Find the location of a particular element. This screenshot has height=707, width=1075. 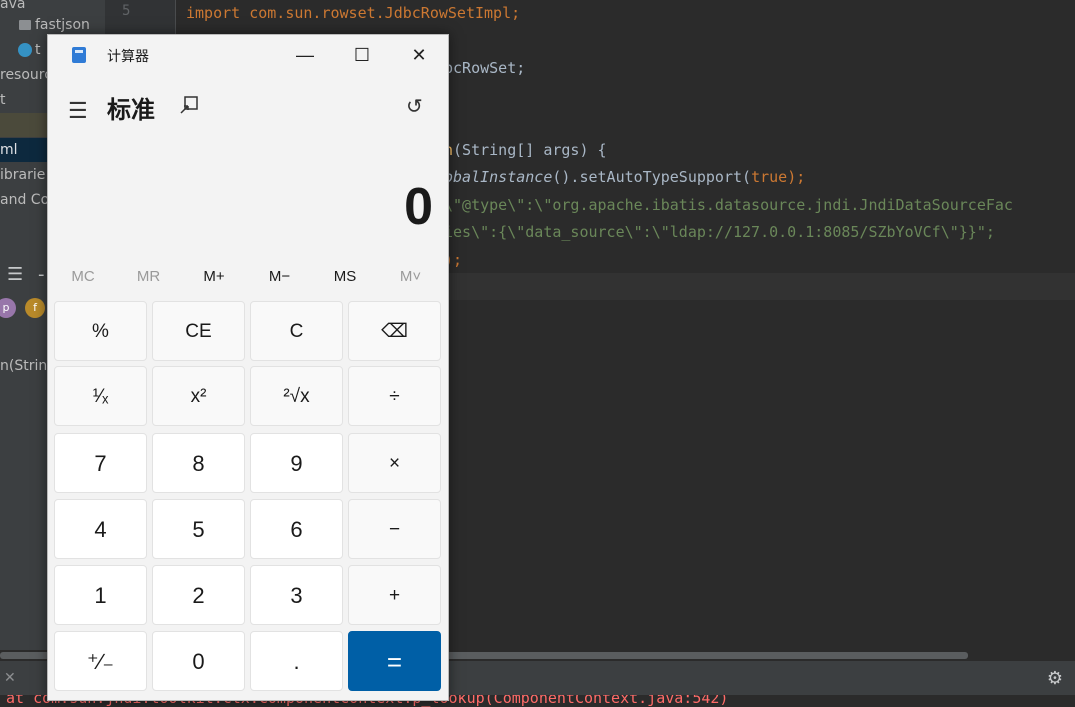

subtract-button: − is located at coordinates (394, 529).